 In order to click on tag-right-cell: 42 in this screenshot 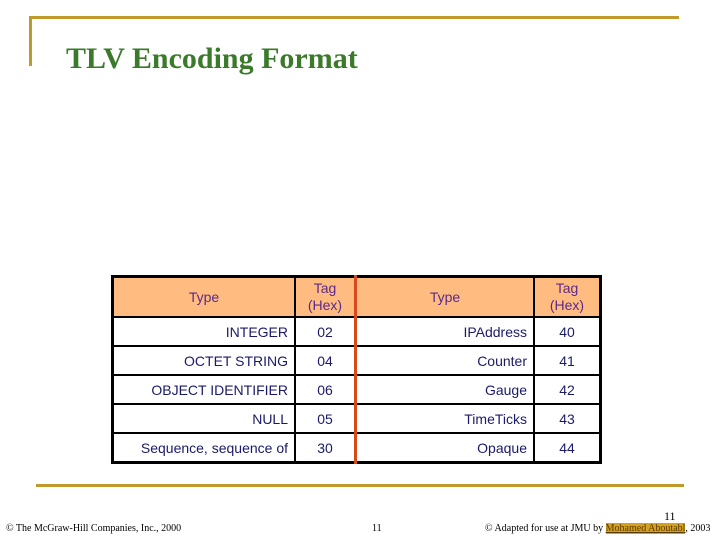, I will do `click(567, 389)`.